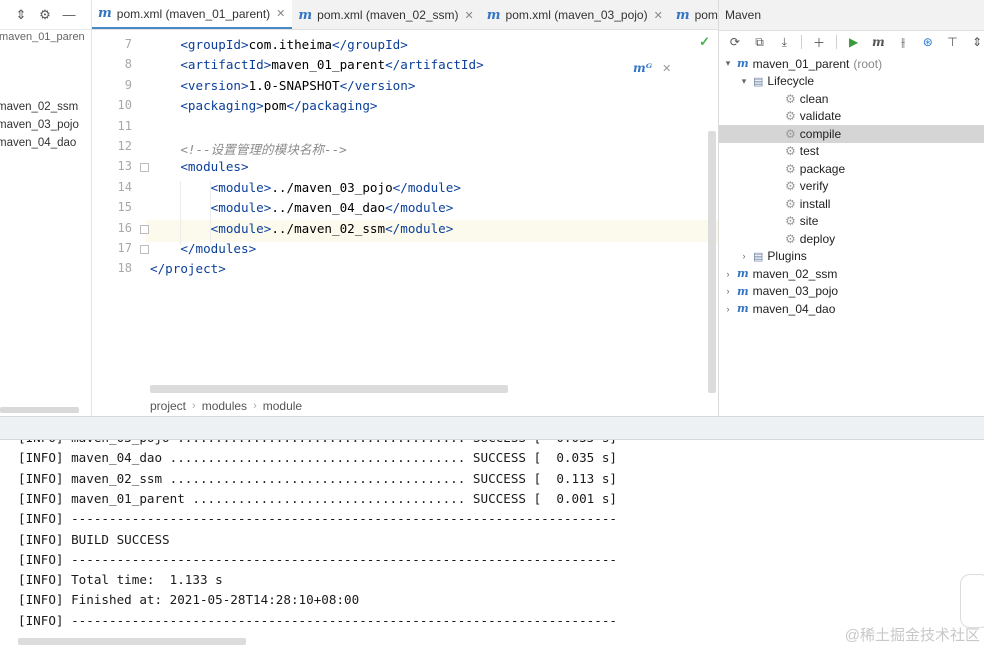 This screenshot has width=984, height=652. I want to click on tab-pom-maven-03-pojo: m pom.xml (maven_03_pojo) ✕, so click(575, 14).